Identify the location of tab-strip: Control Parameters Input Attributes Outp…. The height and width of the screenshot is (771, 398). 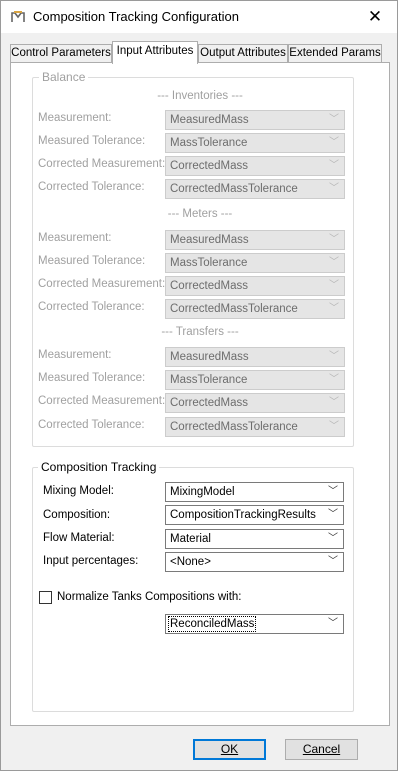
(200, 52).